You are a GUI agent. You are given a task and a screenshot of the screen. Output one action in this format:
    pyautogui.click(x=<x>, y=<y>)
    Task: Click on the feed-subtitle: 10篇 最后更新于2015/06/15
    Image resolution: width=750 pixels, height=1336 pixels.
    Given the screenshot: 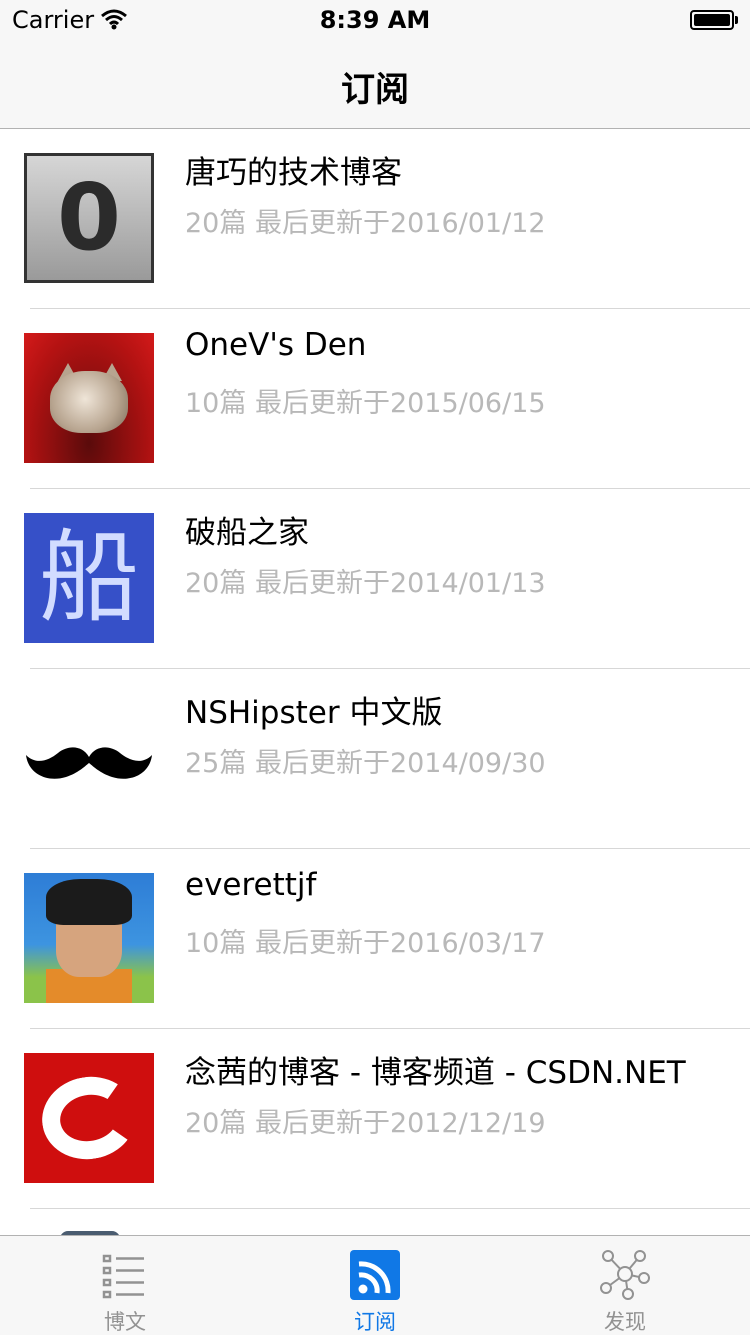 What is the action you would take?
    pyautogui.click(x=365, y=403)
    